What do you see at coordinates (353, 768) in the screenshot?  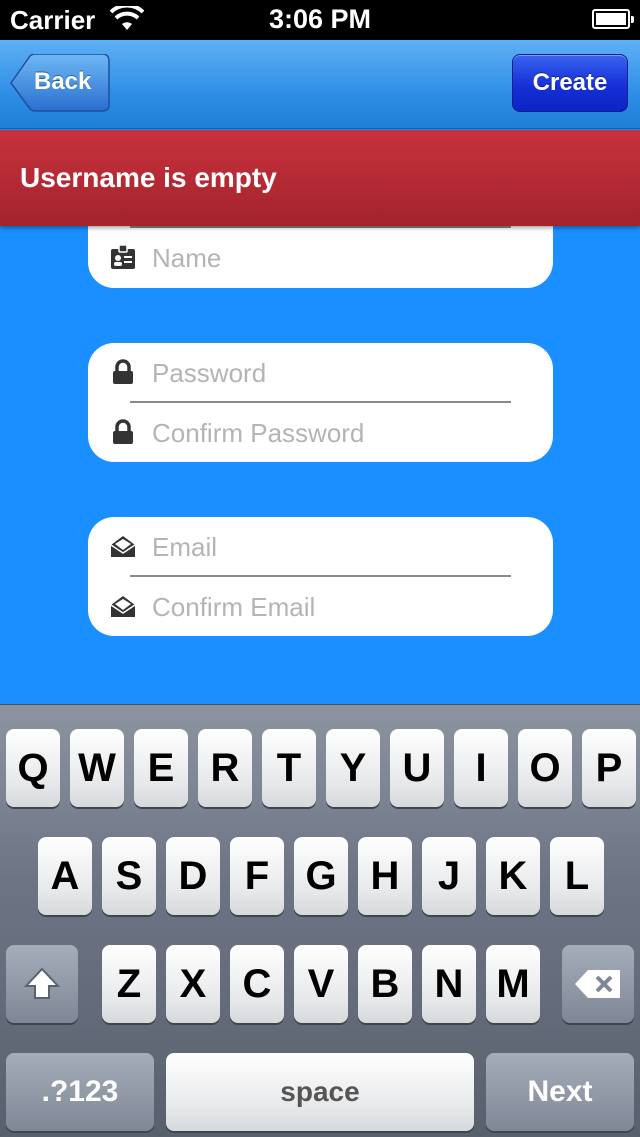 I see `key-y: Y` at bounding box center [353, 768].